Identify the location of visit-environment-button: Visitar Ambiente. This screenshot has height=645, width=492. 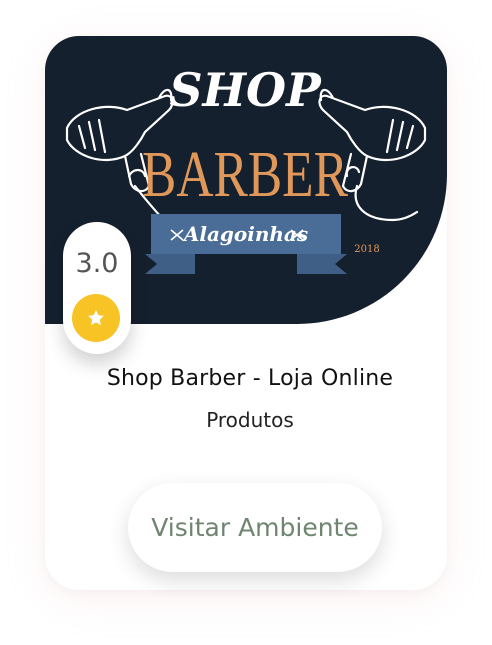
(255, 527).